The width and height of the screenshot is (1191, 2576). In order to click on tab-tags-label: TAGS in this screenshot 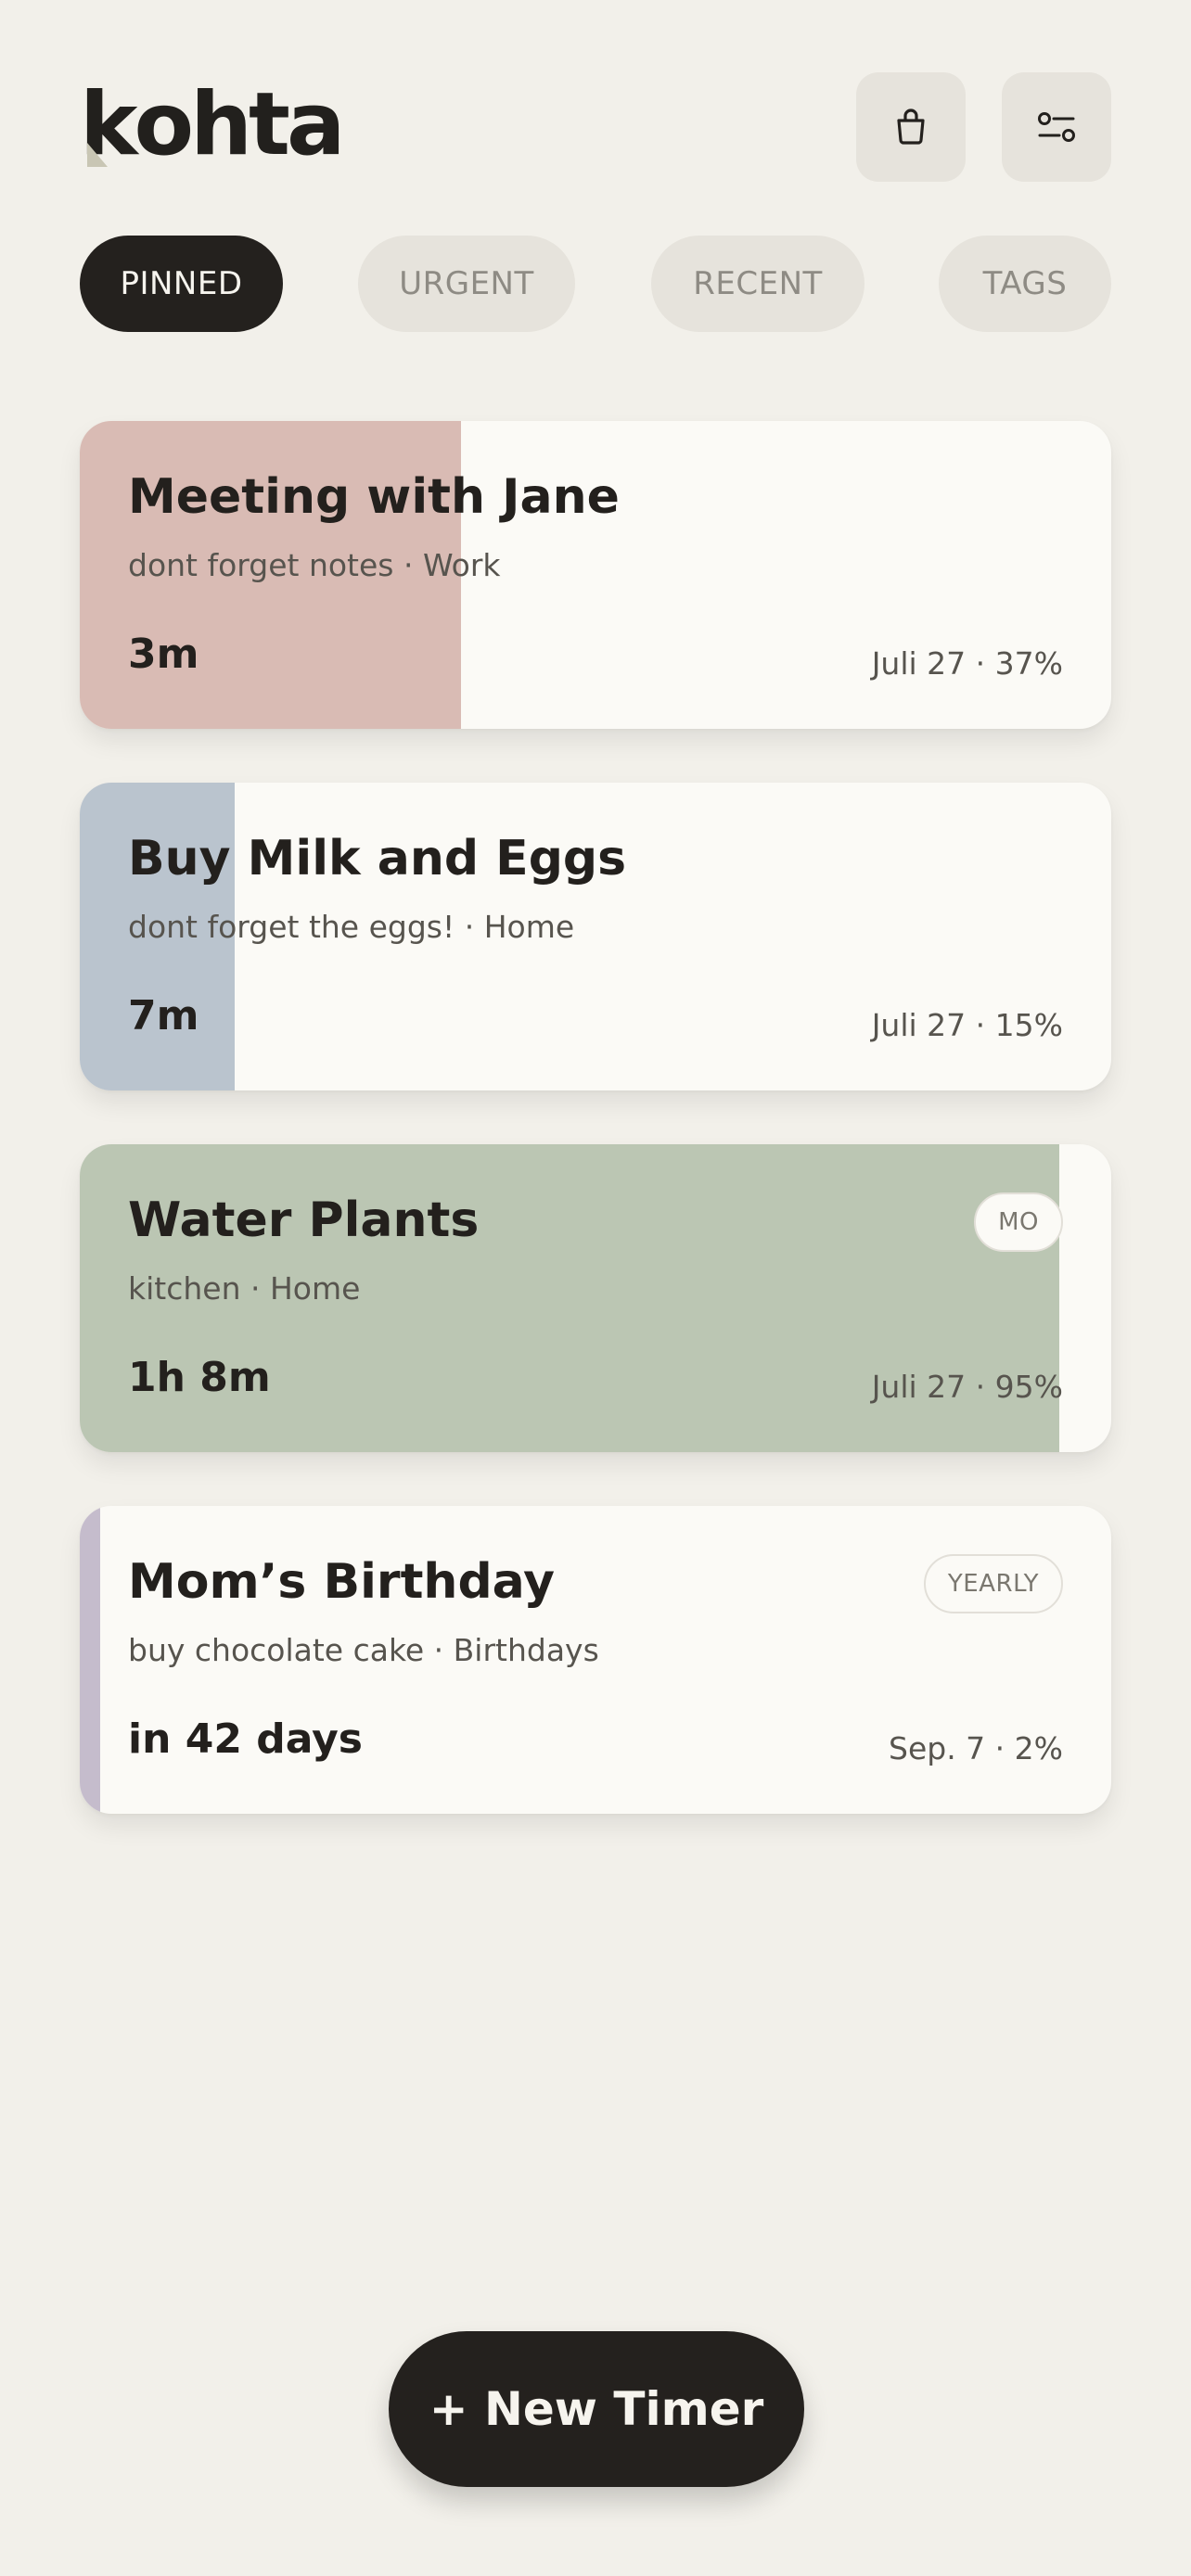, I will do `click(1025, 283)`.